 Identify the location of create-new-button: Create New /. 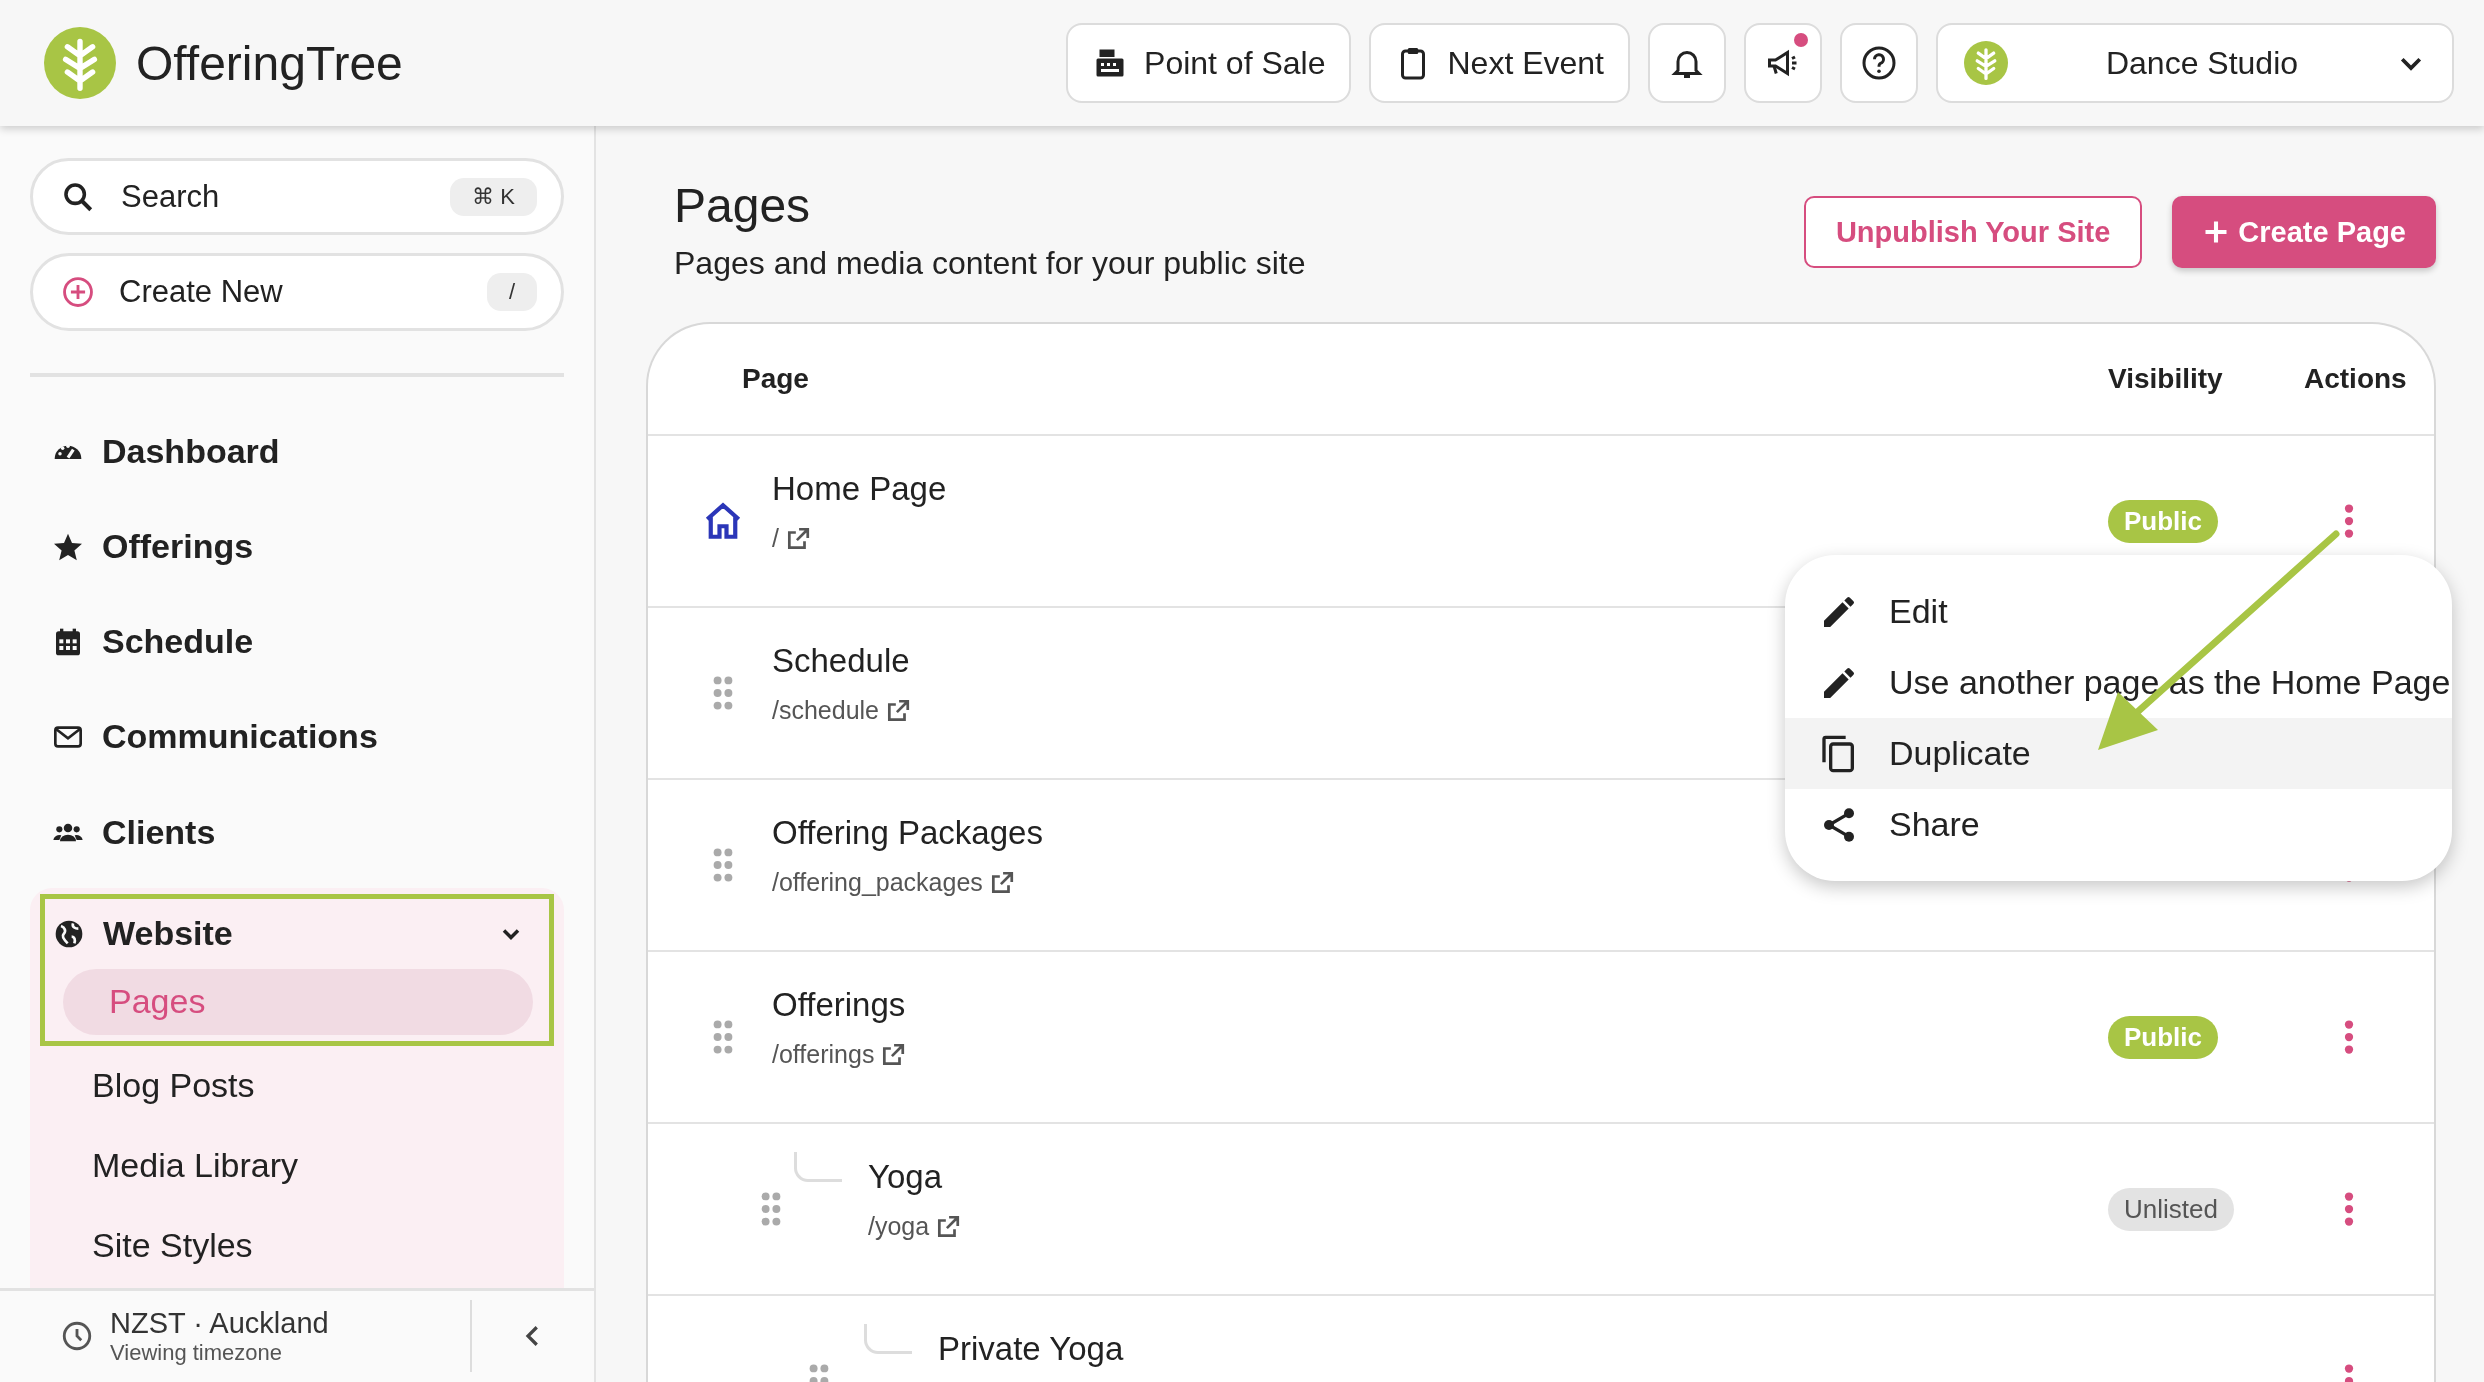
(297, 292).